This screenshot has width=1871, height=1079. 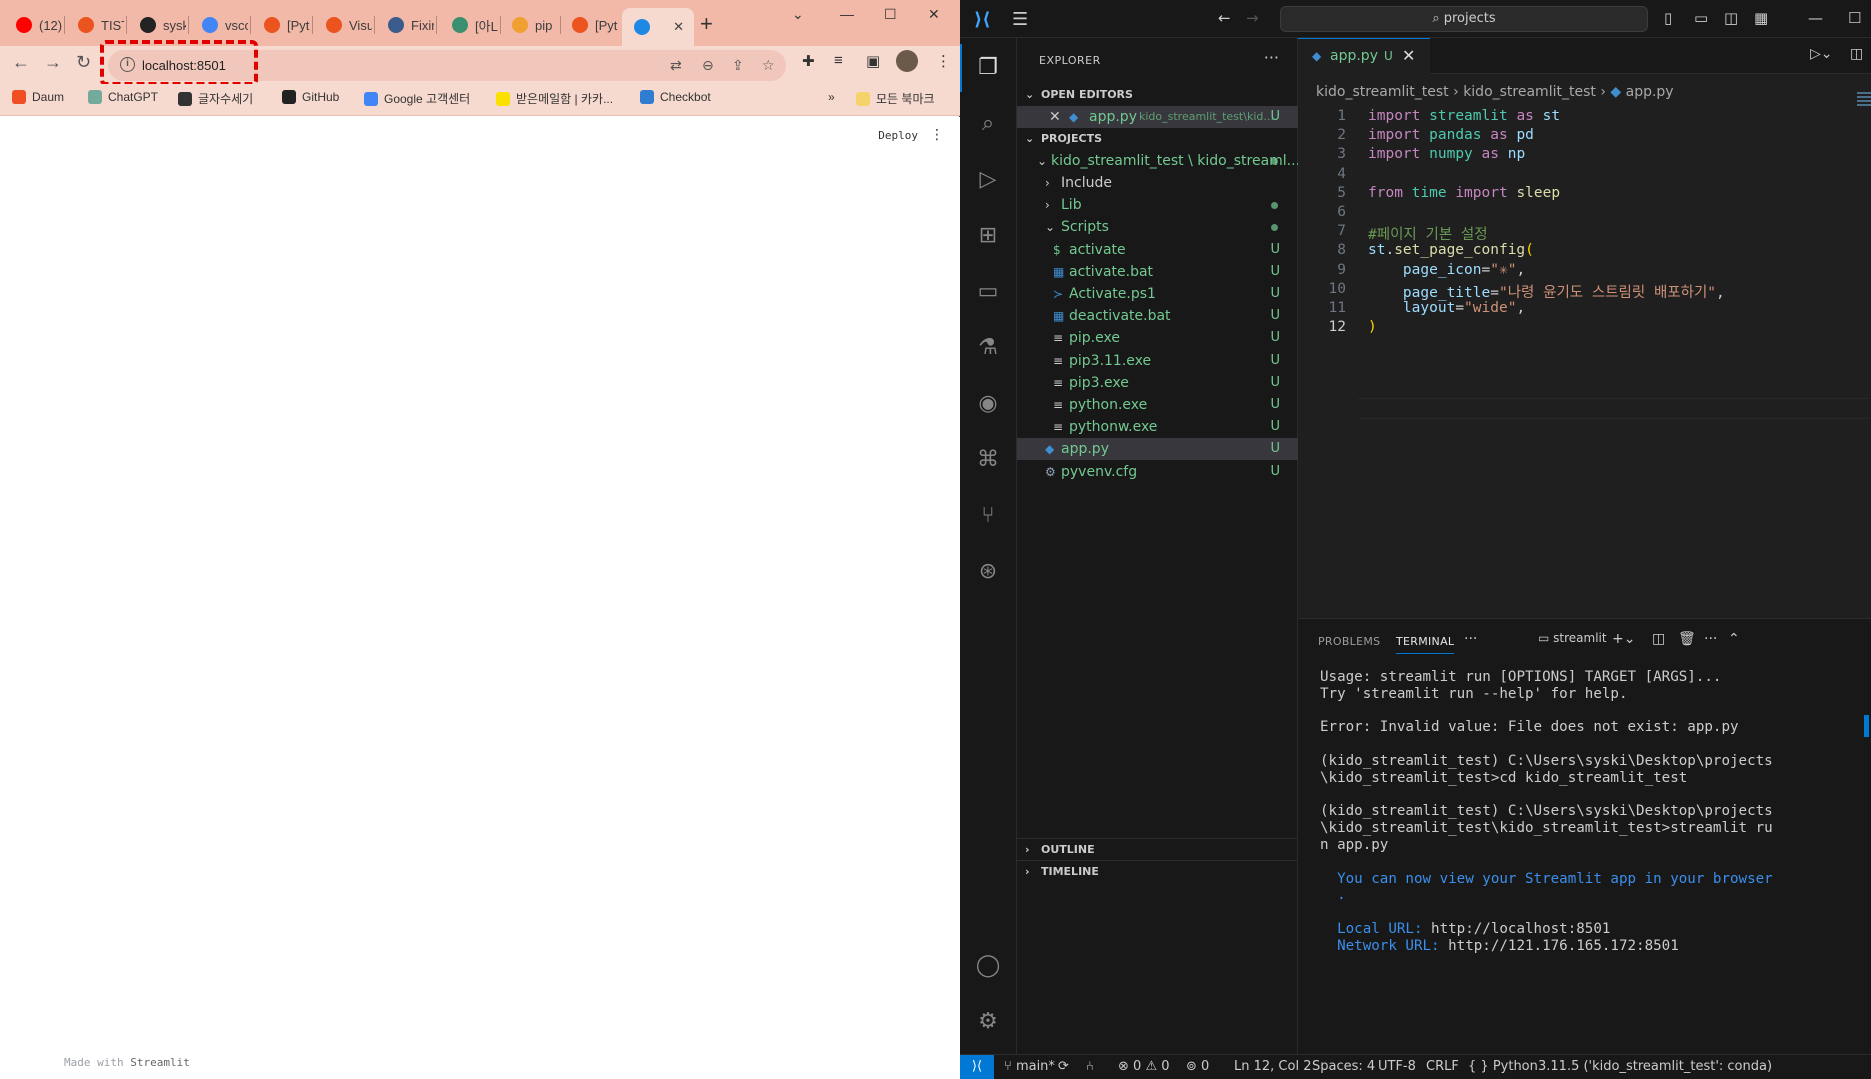 What do you see at coordinates (83, 62) in the screenshot?
I see `reload-icon: ↻` at bounding box center [83, 62].